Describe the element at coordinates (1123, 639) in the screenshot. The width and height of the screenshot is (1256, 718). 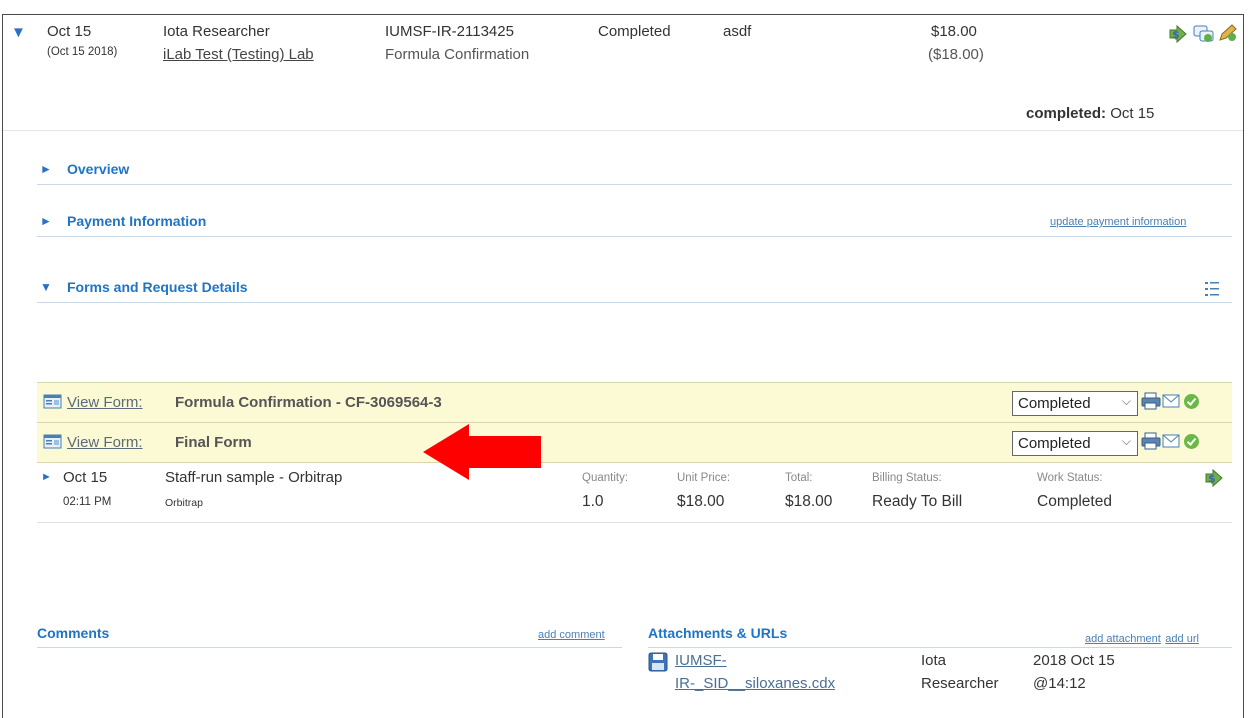
I see `add-attachment-link: add attachment` at that location.